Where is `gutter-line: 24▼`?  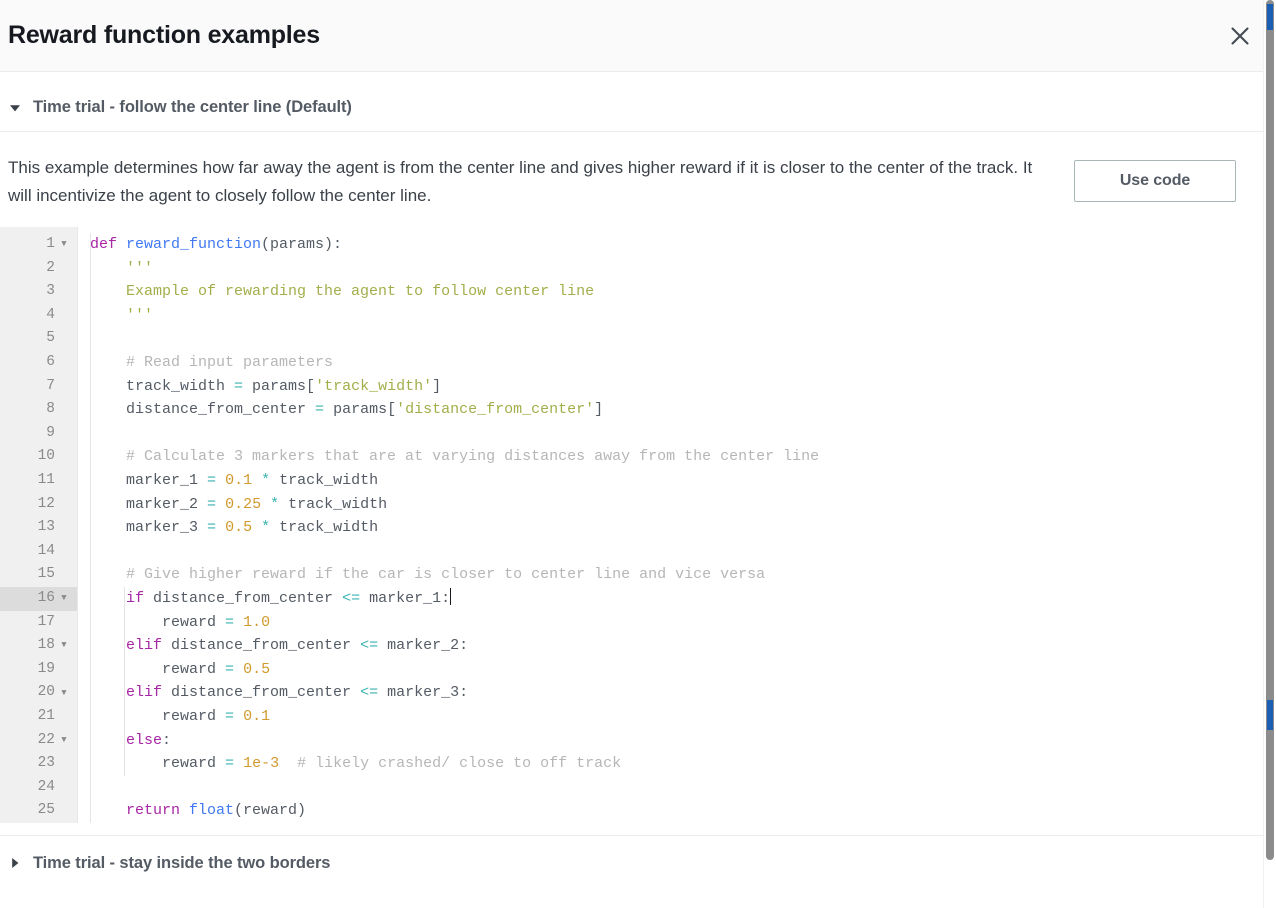
gutter-line: 24▼ is located at coordinates (38, 788).